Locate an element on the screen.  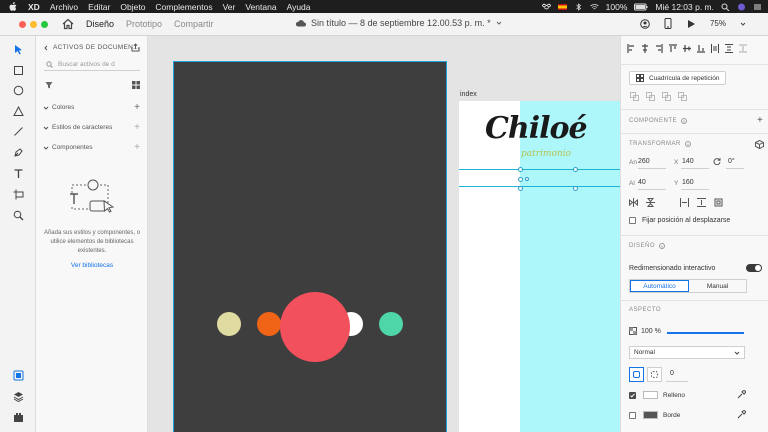
opacity-slider is located at coordinates (705, 333).